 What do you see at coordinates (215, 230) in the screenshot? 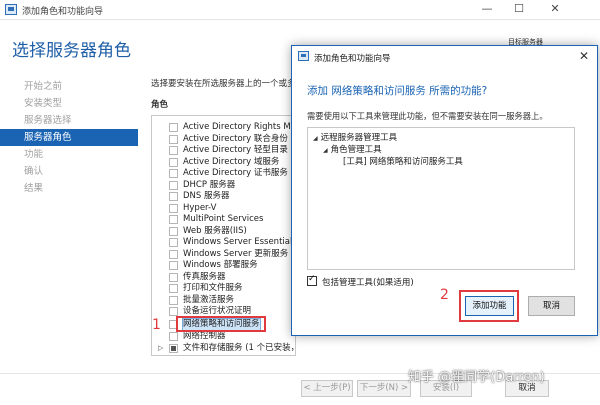
I see `role-label: Web 服务器(IIS)` at bounding box center [215, 230].